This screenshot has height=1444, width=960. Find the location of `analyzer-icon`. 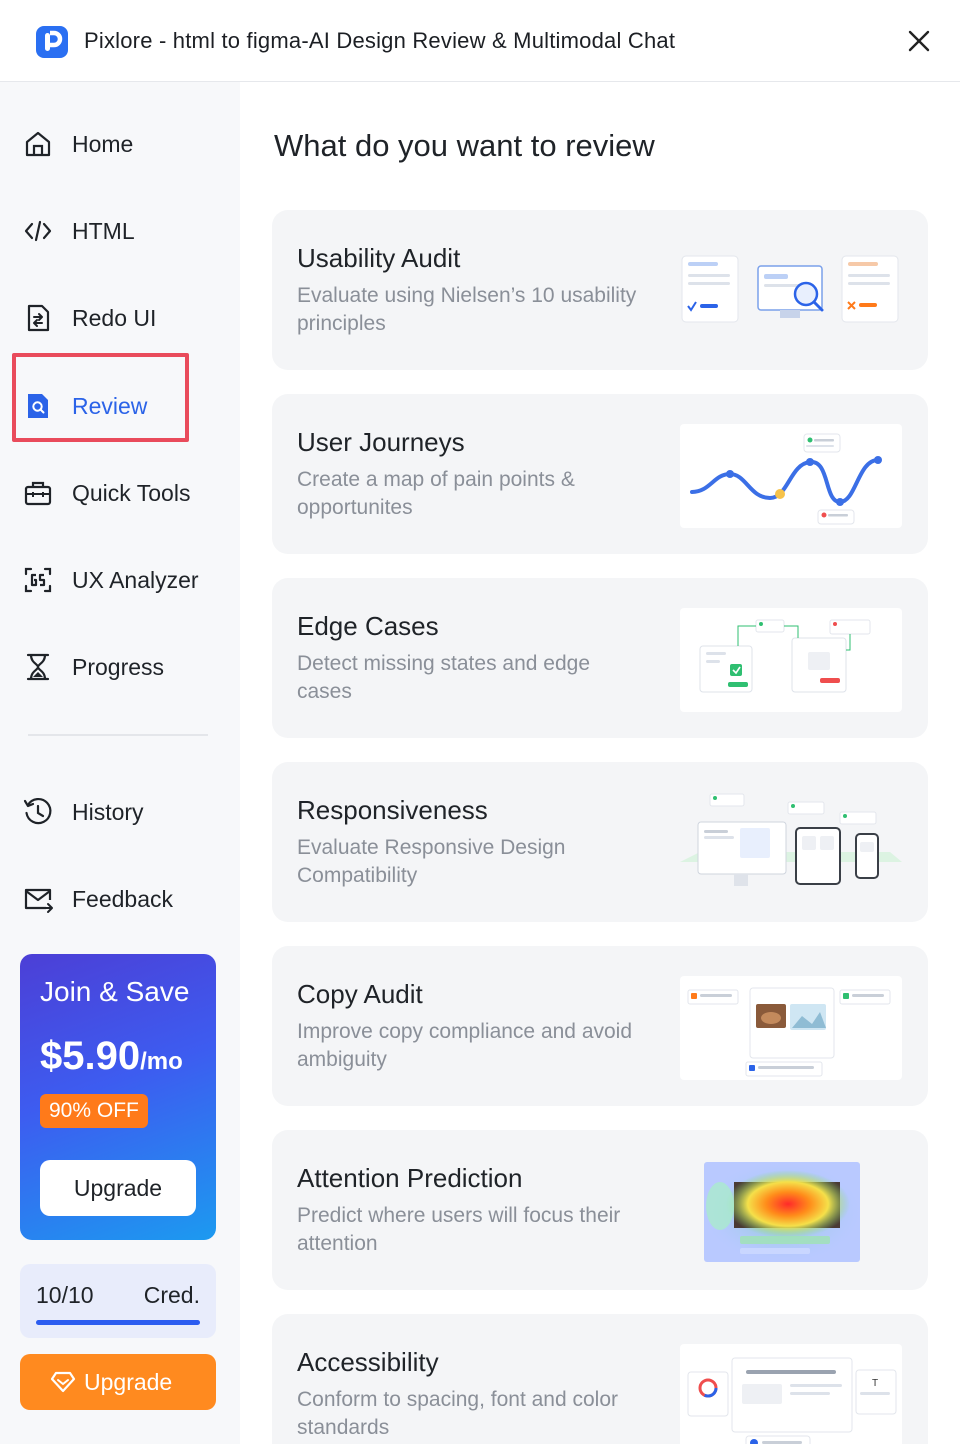

analyzer-icon is located at coordinates (38, 580).